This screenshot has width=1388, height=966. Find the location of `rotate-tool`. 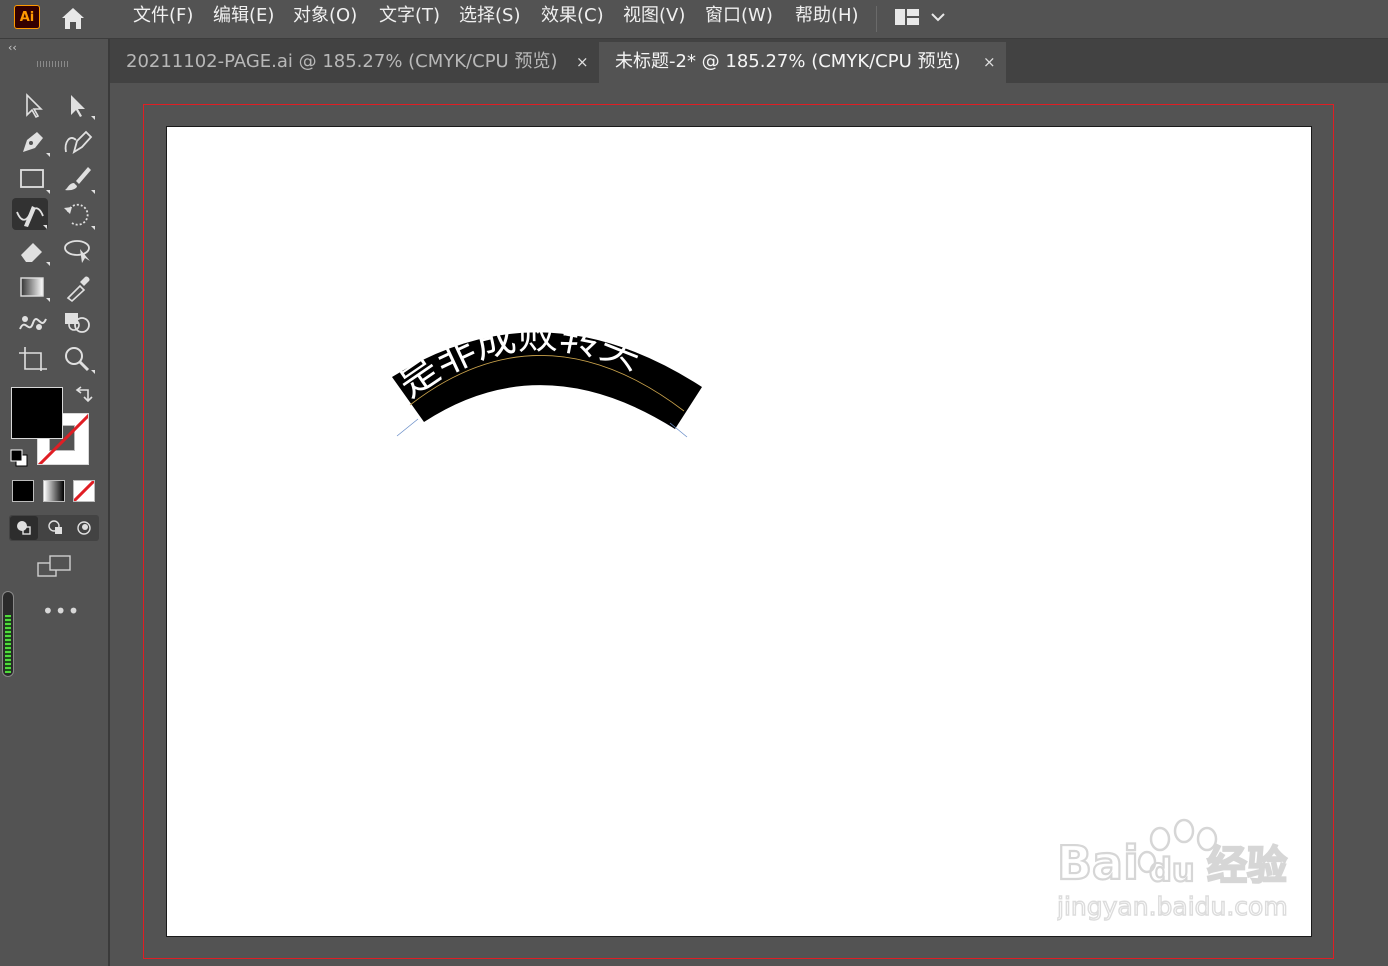

rotate-tool is located at coordinates (78, 215).